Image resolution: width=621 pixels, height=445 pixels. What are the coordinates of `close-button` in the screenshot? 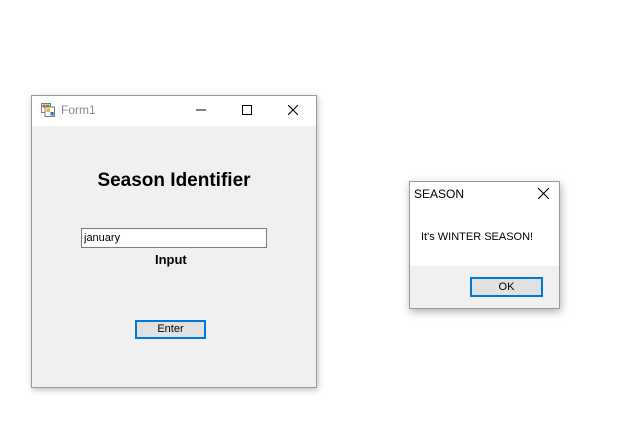 It's located at (293, 111).